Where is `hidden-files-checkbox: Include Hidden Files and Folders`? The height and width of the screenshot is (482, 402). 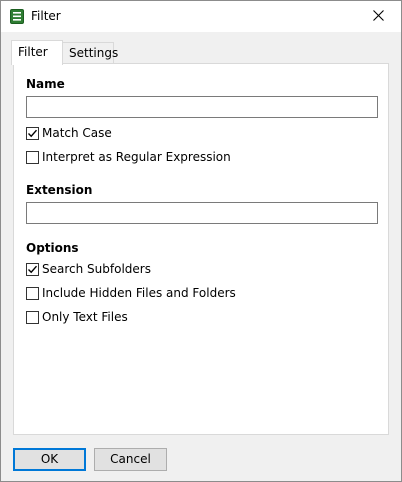
hidden-files-checkbox: Include Hidden Files and Folders is located at coordinates (131, 293).